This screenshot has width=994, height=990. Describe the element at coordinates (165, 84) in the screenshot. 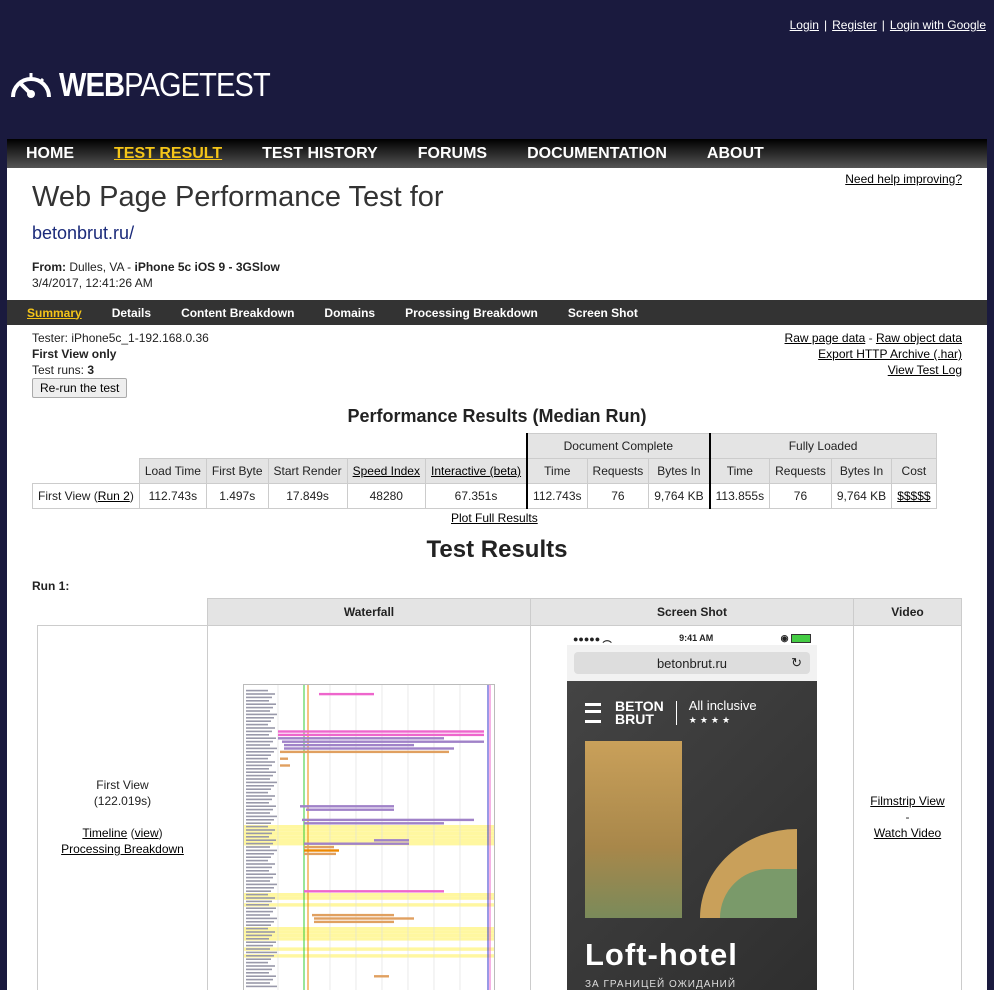

I see `logo-text: WEBPAGETEST` at that location.